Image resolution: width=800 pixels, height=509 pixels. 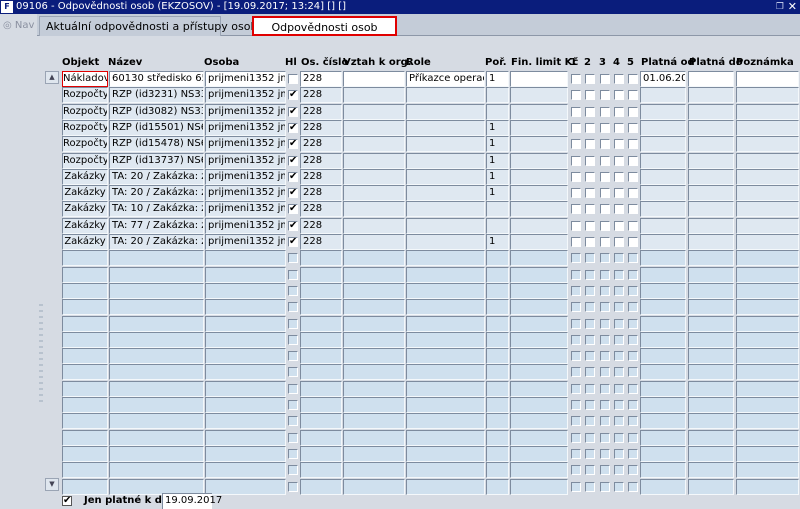 What do you see at coordinates (497, 160) in the screenshot?
I see `por-cell: 1` at bounding box center [497, 160].